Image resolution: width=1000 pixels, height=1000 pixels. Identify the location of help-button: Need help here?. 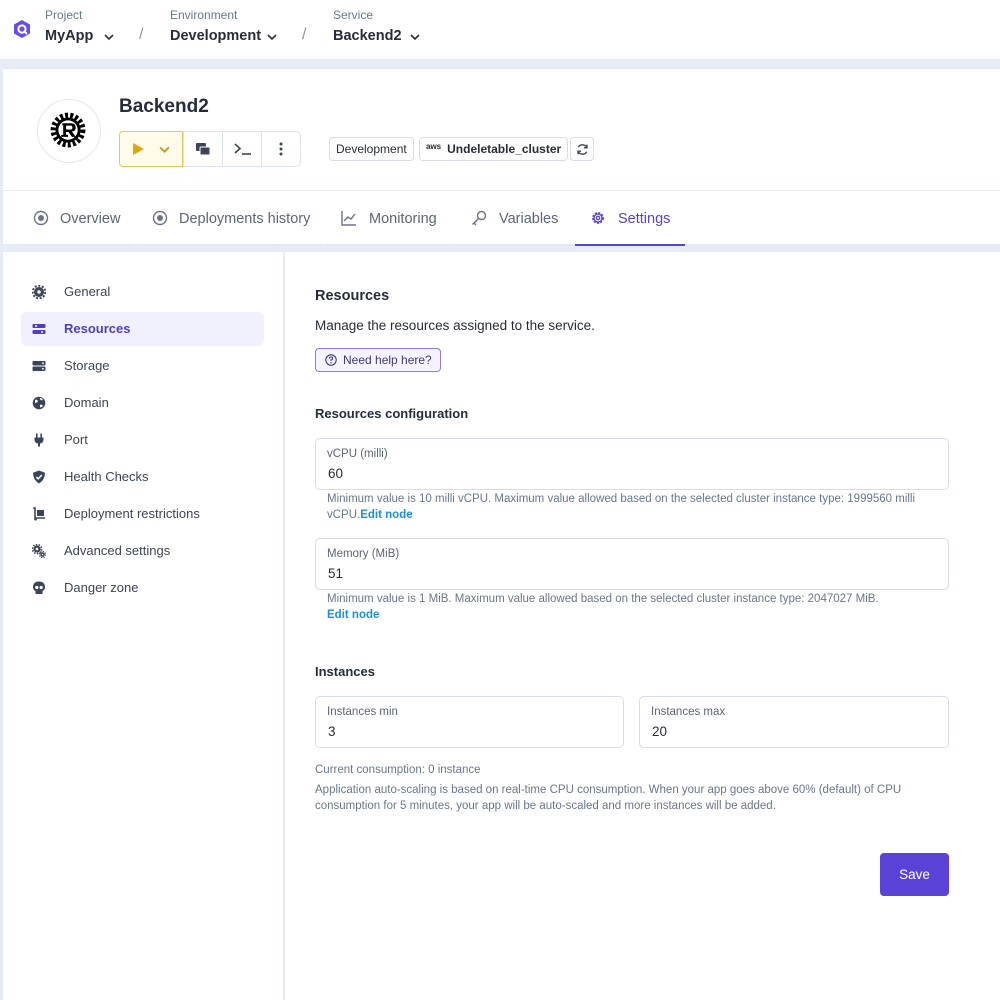
(378, 360).